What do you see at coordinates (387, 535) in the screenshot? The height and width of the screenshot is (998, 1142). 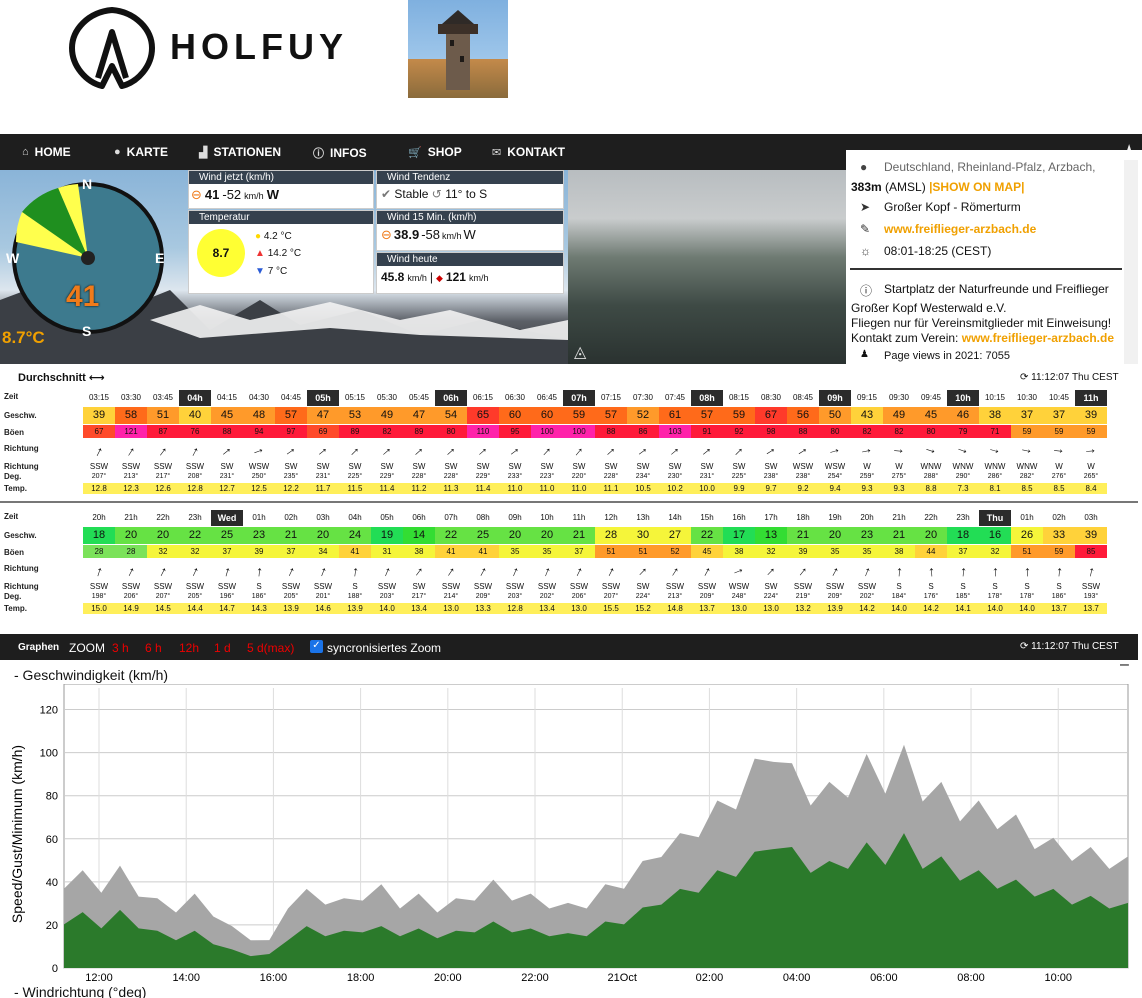 I see `speed-cell: 19` at bounding box center [387, 535].